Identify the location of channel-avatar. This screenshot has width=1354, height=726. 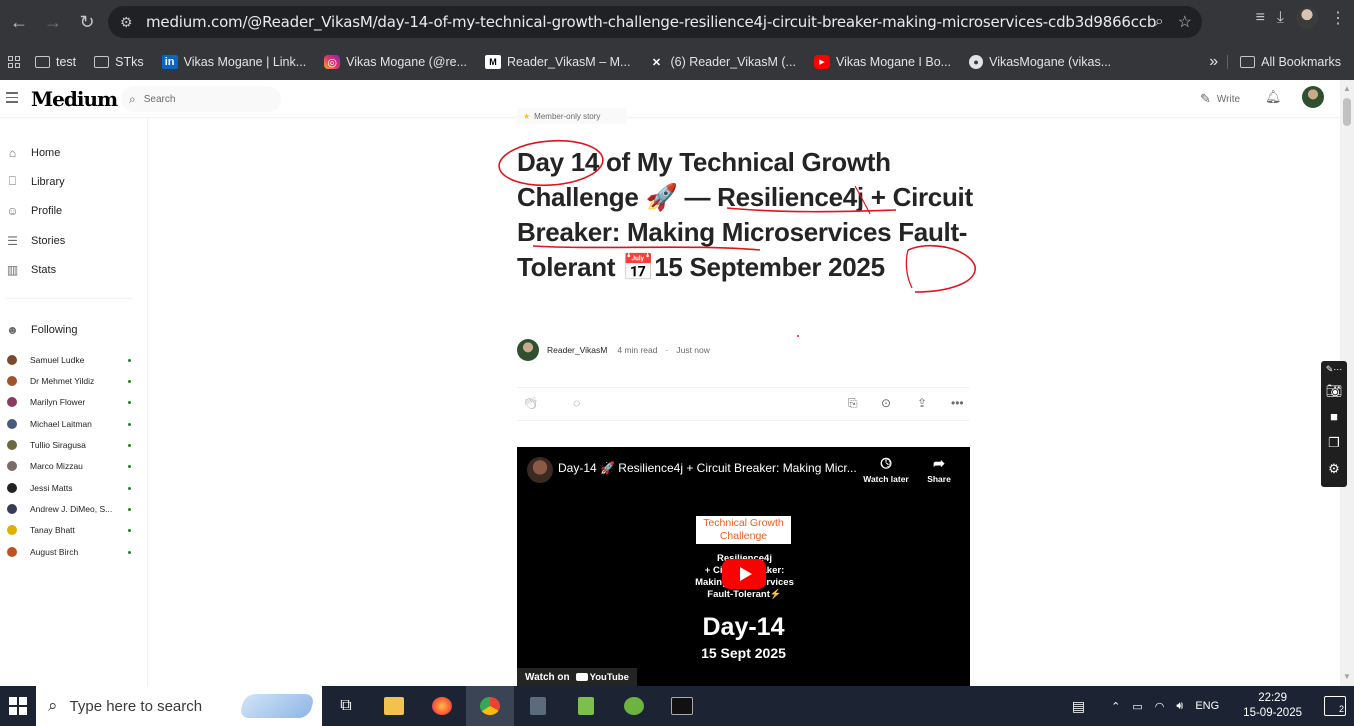
(540, 470).